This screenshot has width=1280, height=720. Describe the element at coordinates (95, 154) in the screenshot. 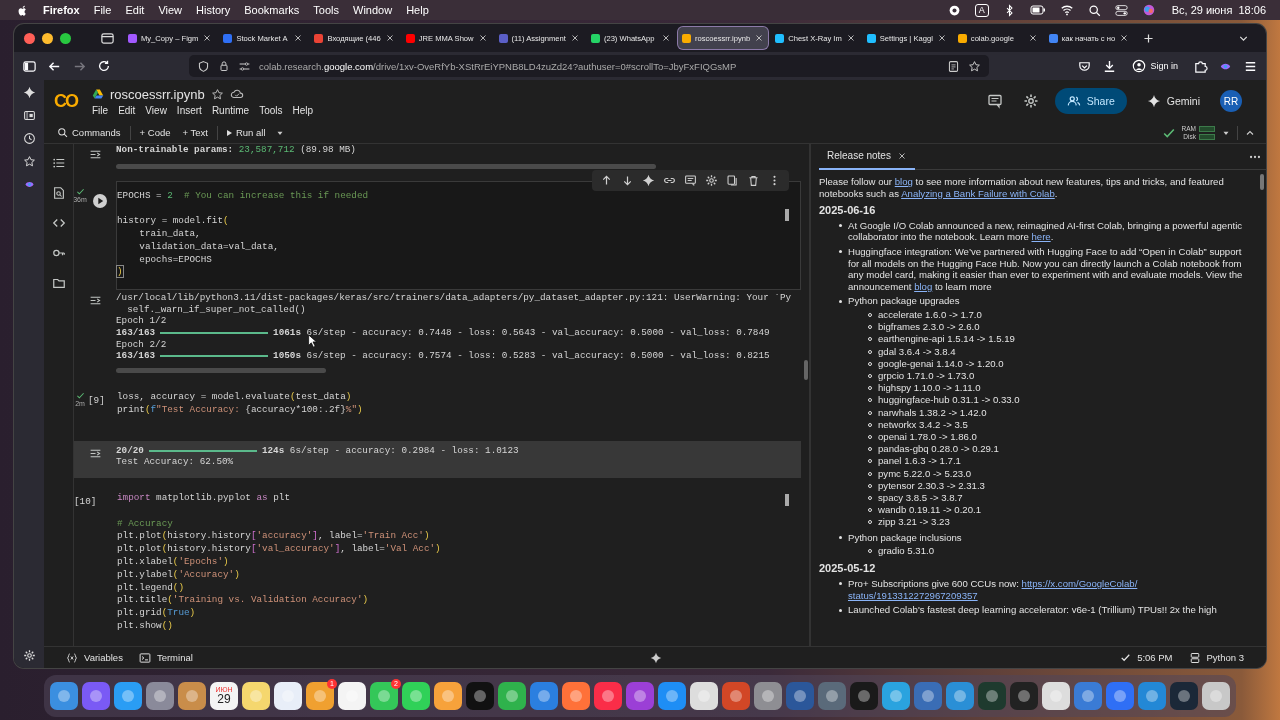

I see `output-toggle-icon` at that location.